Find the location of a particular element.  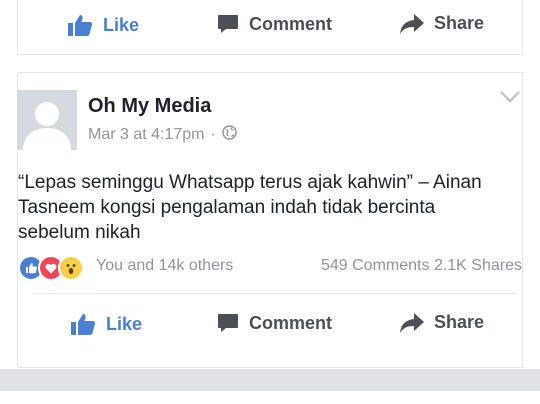

comment-button: Comment is located at coordinates (274, 323).